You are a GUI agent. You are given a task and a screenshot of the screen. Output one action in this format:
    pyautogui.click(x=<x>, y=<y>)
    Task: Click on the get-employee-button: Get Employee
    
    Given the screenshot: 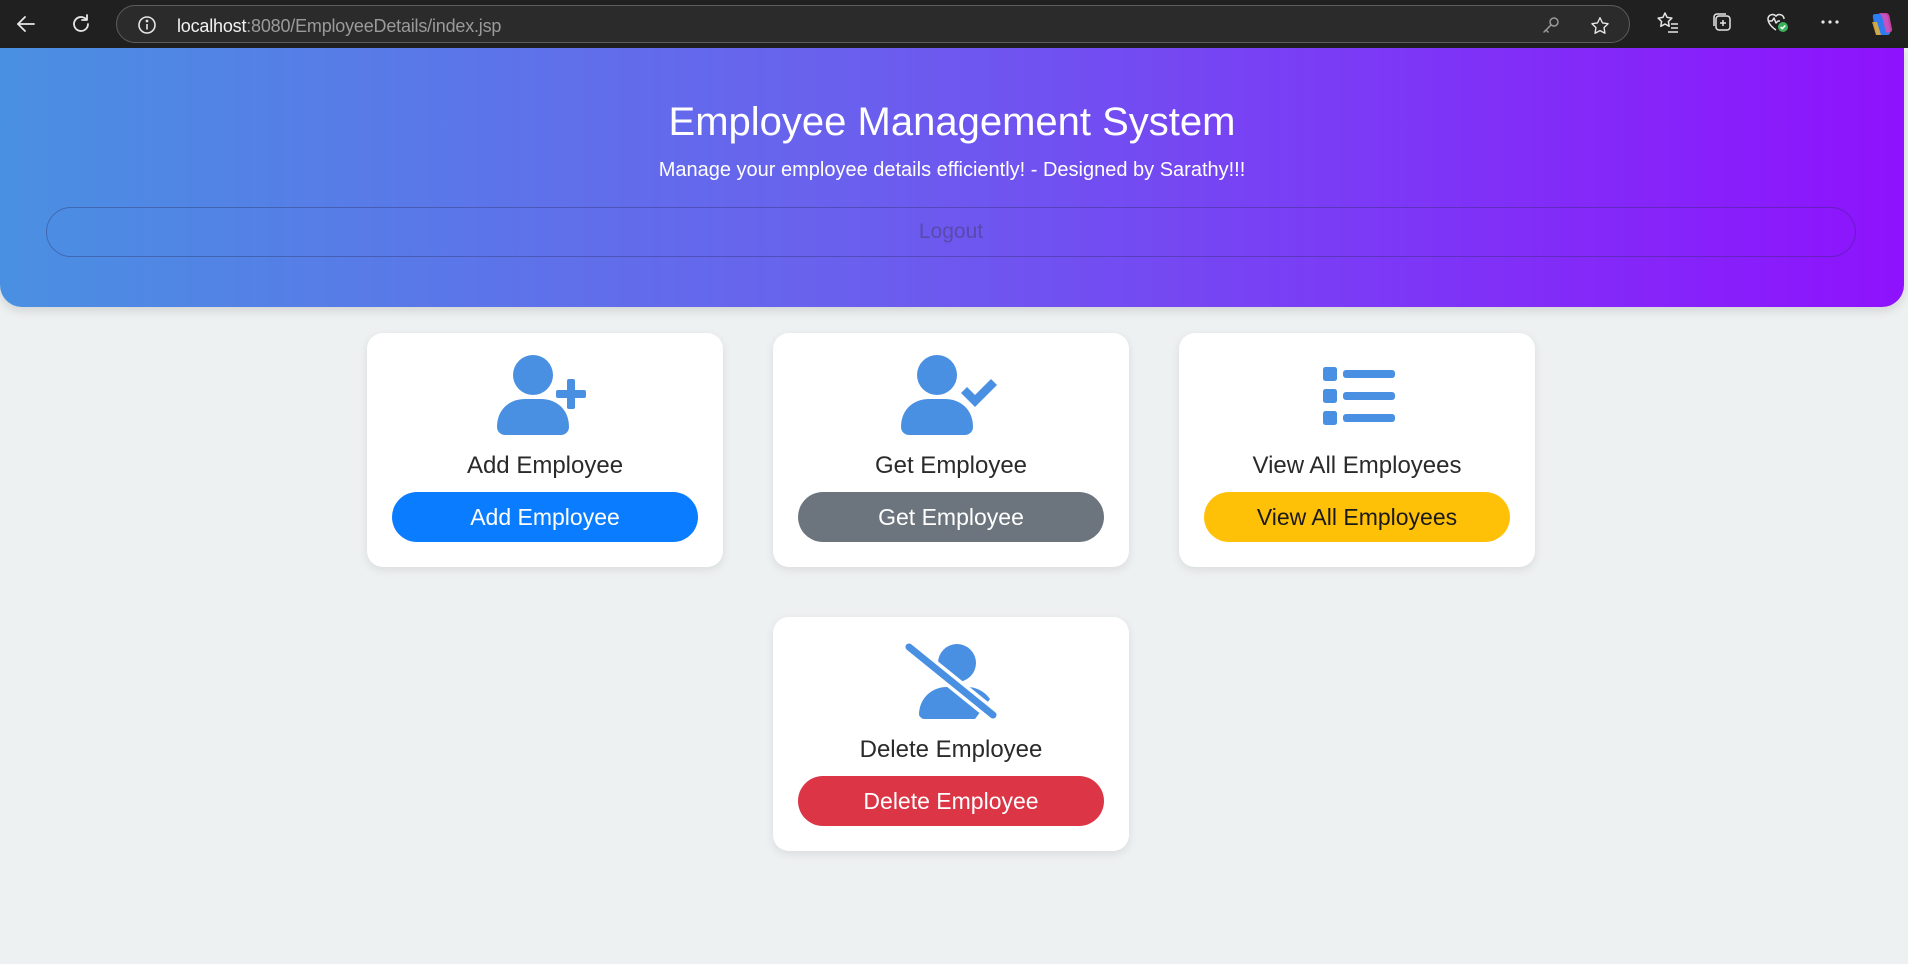 What is the action you would take?
    pyautogui.click(x=951, y=517)
    